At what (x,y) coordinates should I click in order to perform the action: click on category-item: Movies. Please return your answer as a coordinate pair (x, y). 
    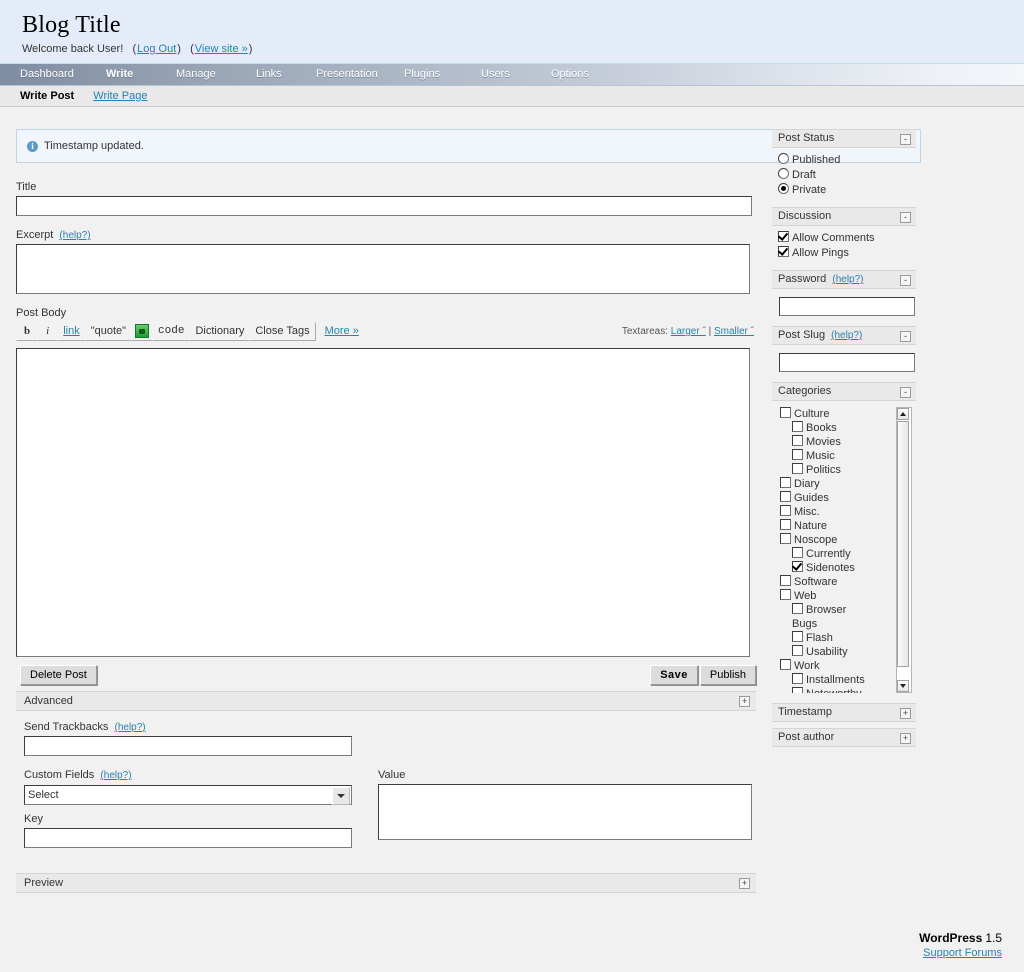
    Looking at the image, I should click on (841, 442).